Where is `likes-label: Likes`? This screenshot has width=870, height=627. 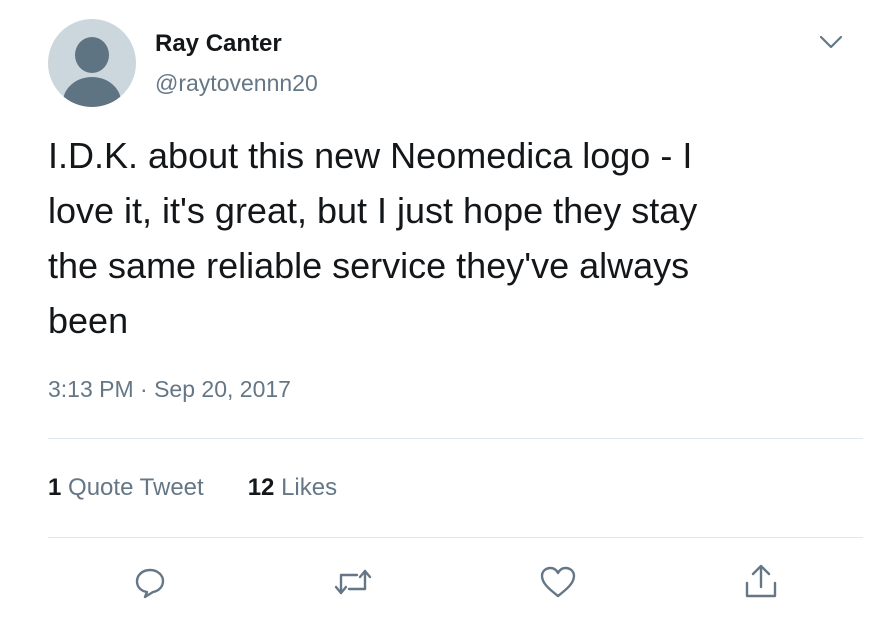 likes-label: Likes is located at coordinates (309, 487).